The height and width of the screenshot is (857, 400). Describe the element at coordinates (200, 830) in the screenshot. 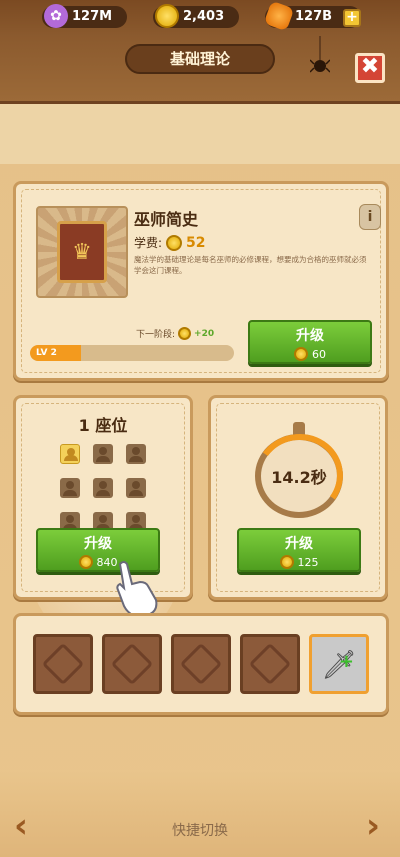

I see `quick-switch-label: 快捷切换` at that location.